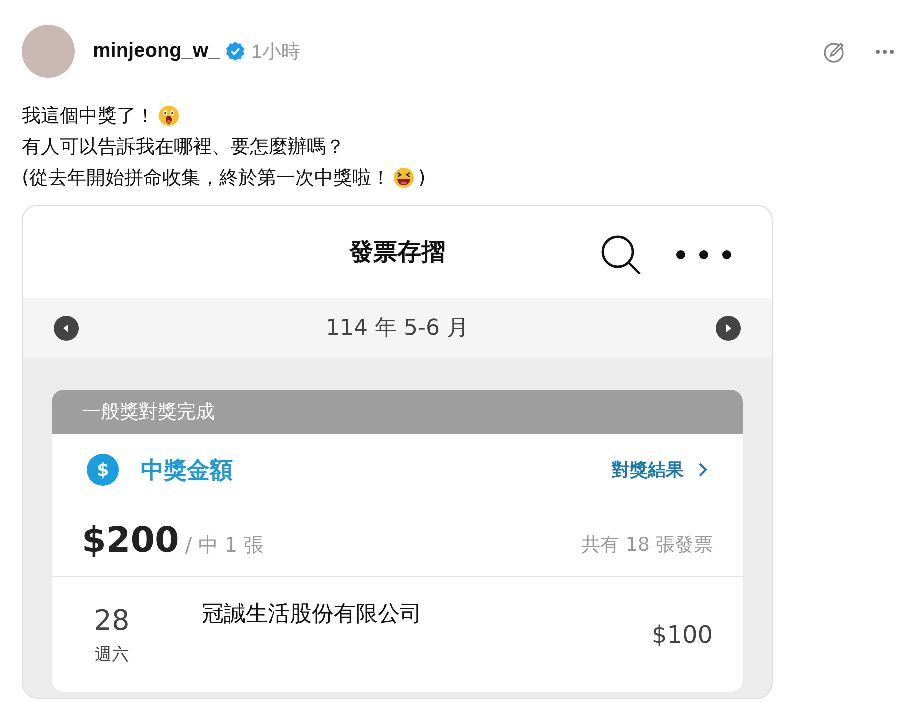 The width and height of the screenshot is (917, 702). Describe the element at coordinates (103, 470) in the screenshot. I see `dollar-badge: $` at that location.